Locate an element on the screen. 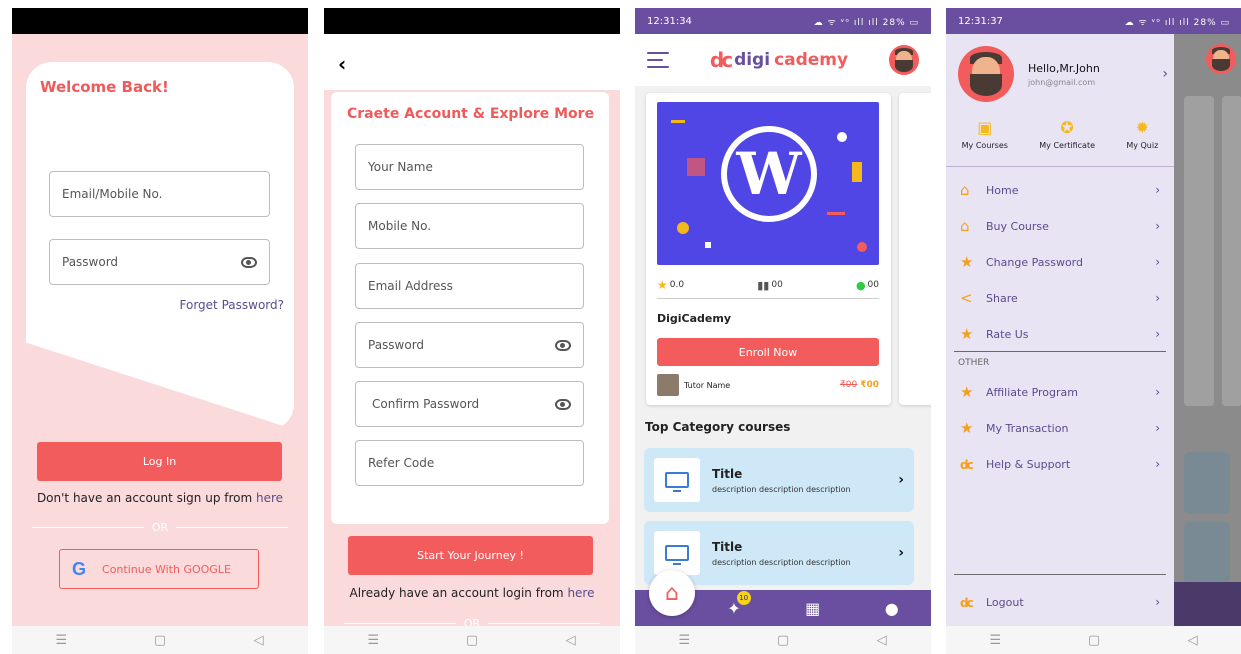 The height and width of the screenshot is (654, 1241). rating-stat: ★ 0.0 is located at coordinates (671, 285).